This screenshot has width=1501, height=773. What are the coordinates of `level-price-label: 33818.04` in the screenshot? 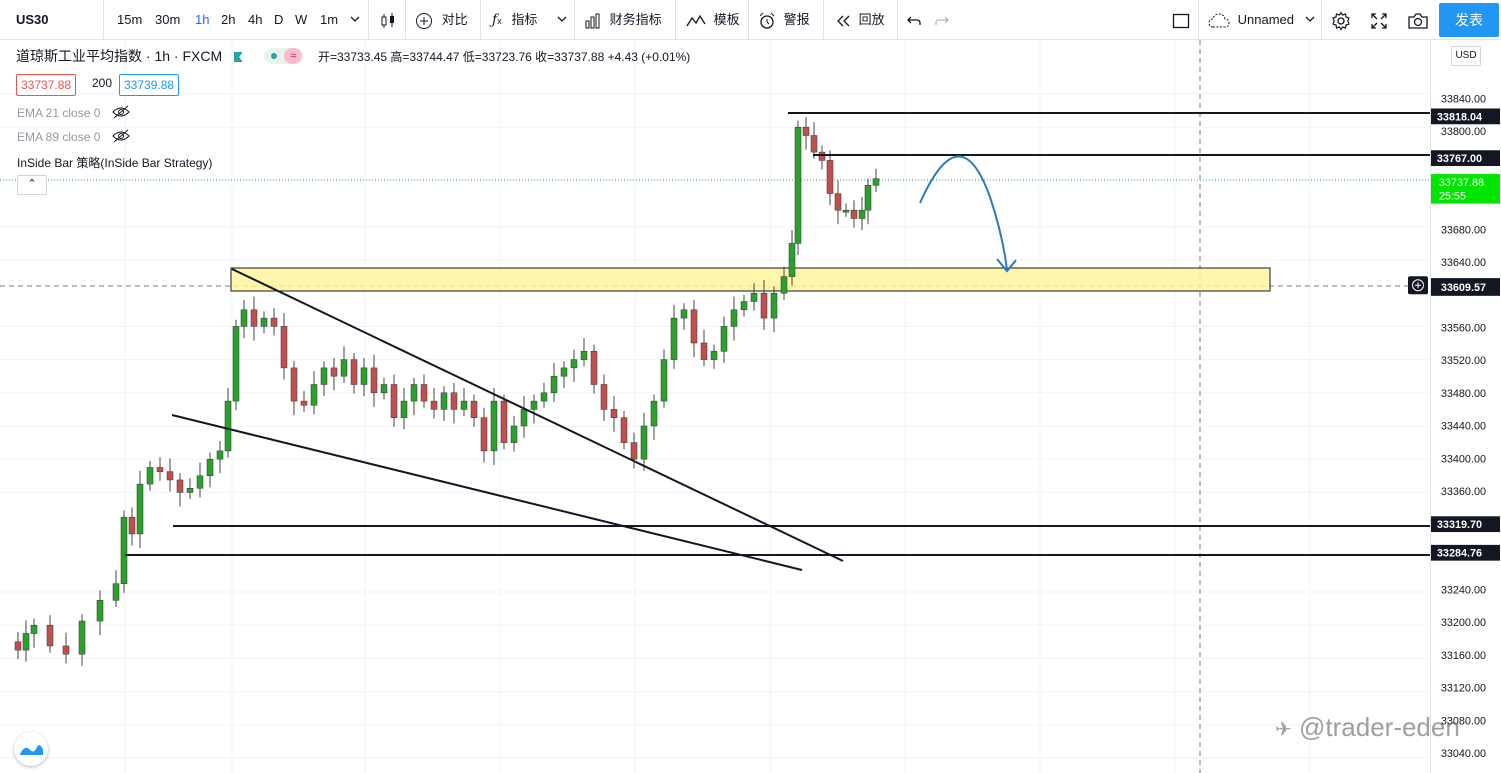 It's located at (1459, 117).